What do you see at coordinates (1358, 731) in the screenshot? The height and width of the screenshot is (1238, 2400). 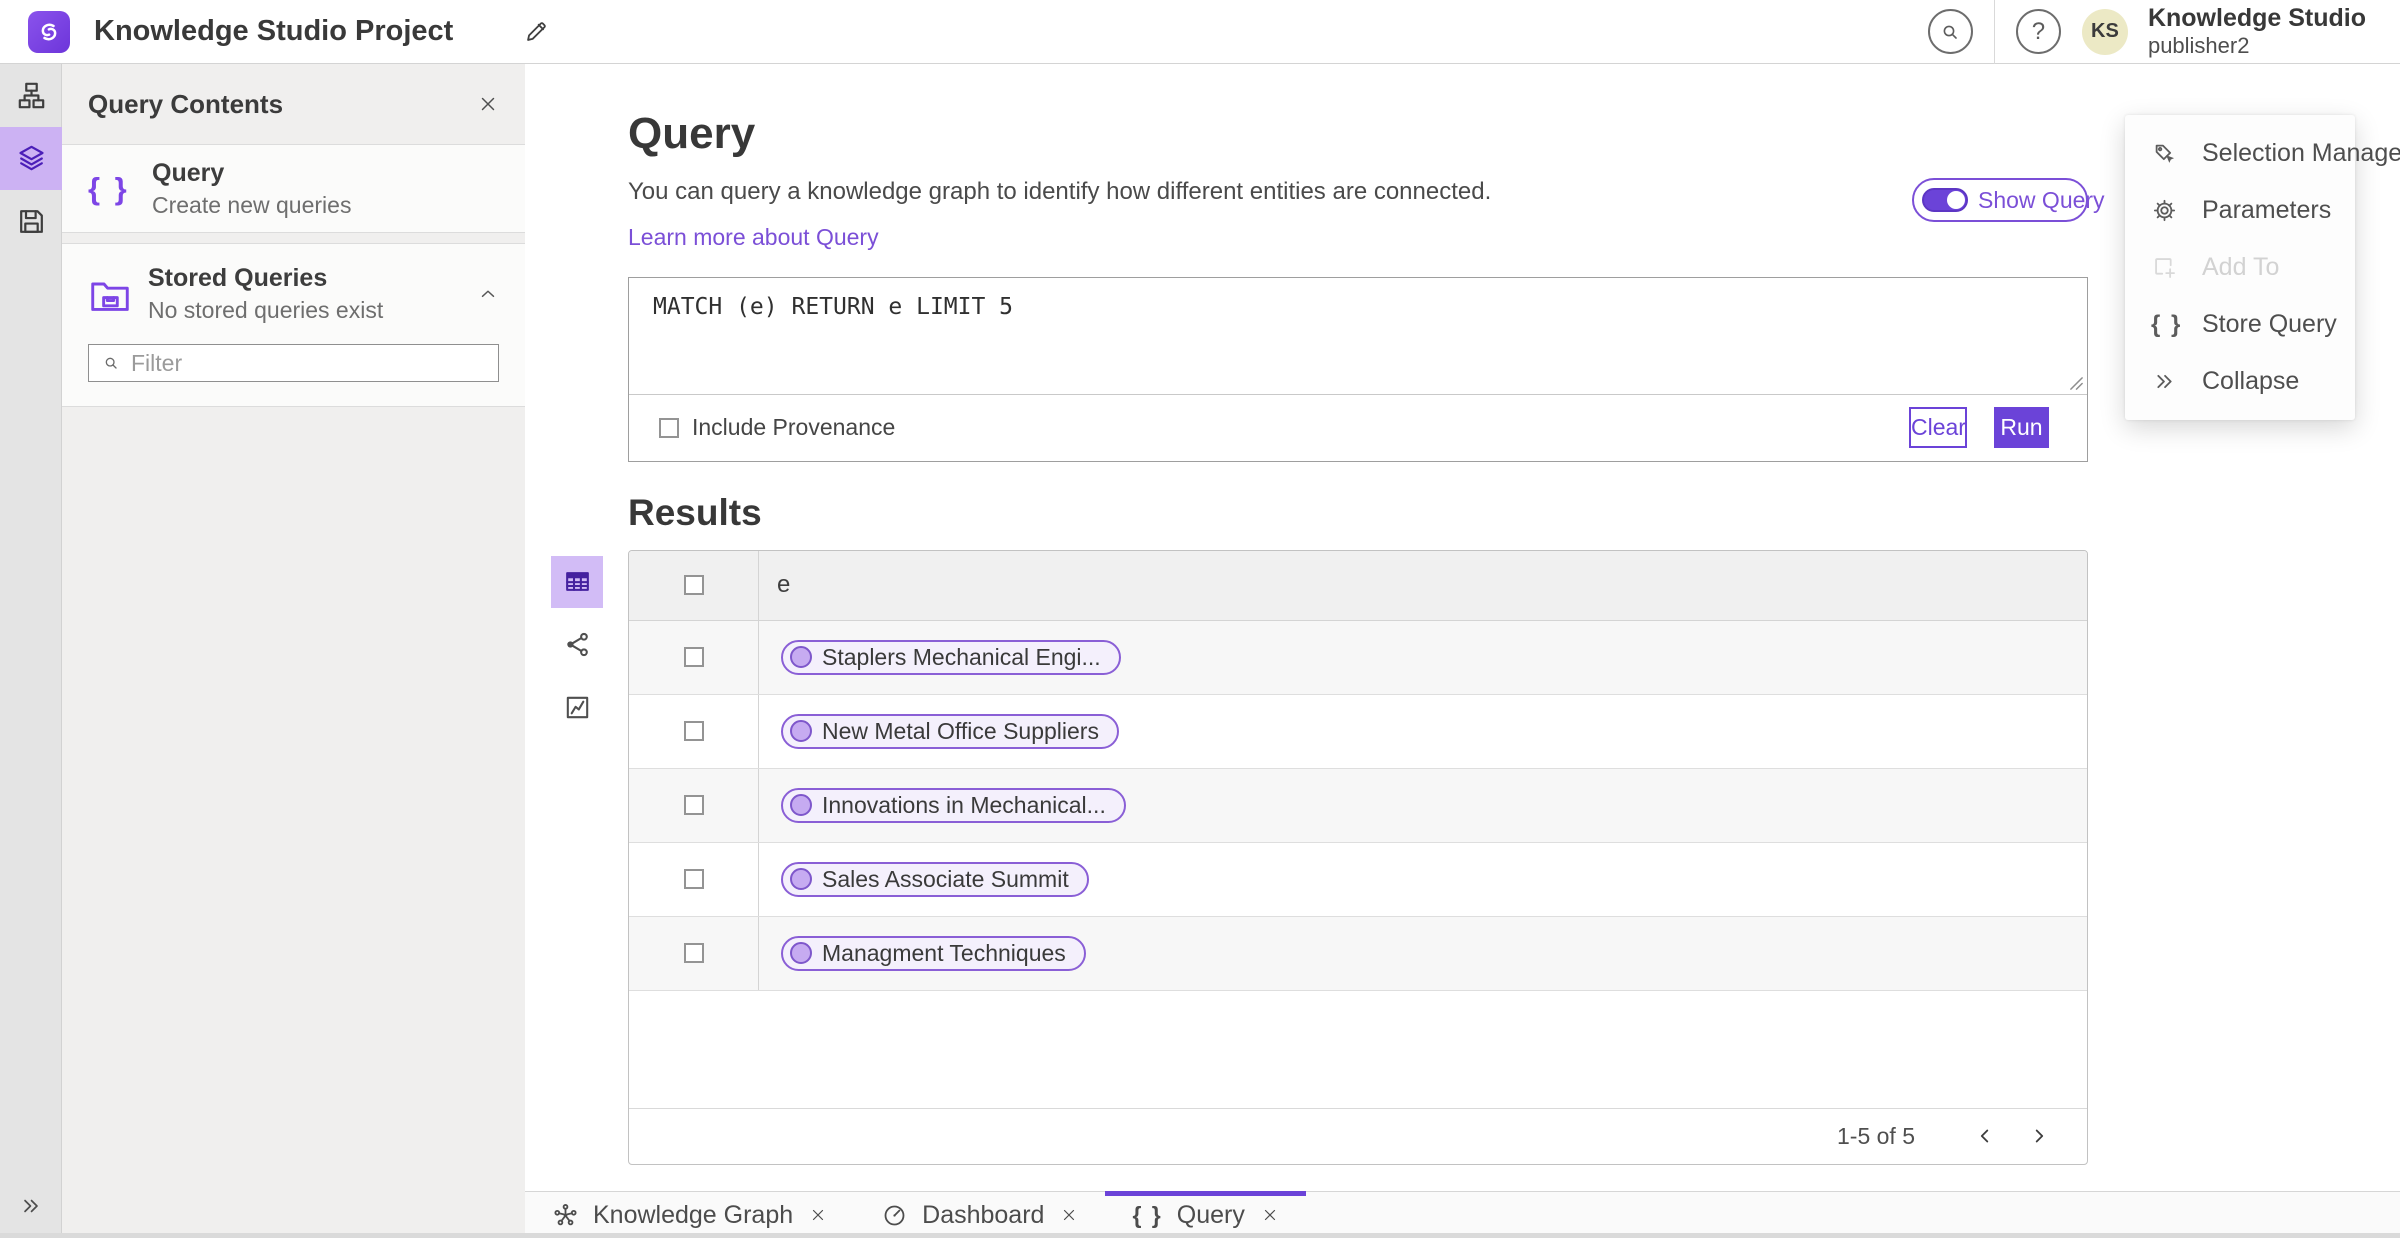 I see `table-row: New Metal Office Suppliers` at bounding box center [1358, 731].